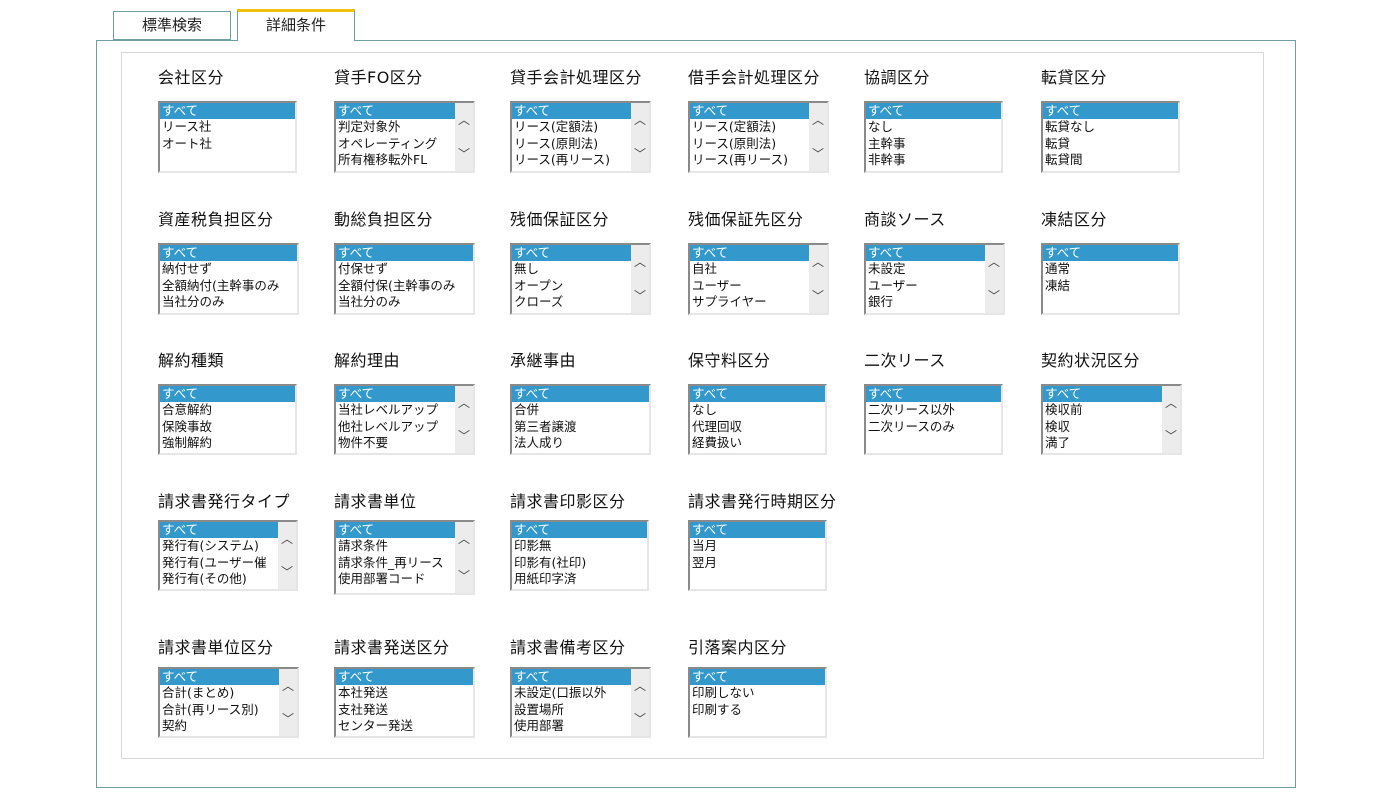 Image resolution: width=1400 pixels, height=797 pixels. Describe the element at coordinates (219, 546) in the screenshot. I see `listbox-option: 発行有(システム)` at that location.